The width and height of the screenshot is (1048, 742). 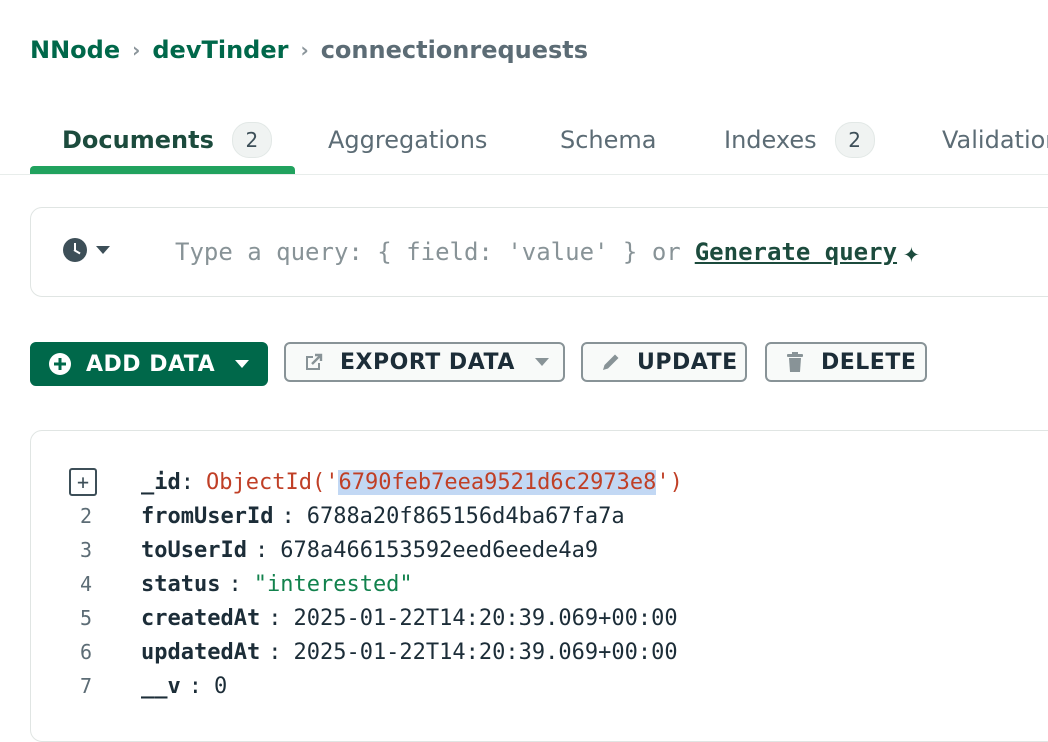 I want to click on tab-aggregations: Aggregations, so click(x=407, y=140).